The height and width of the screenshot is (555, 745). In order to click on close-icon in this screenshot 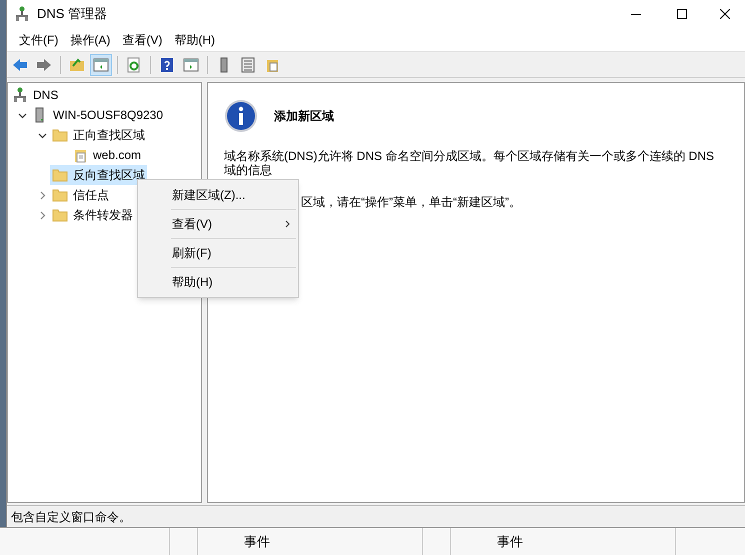, I will do `click(725, 14)`.